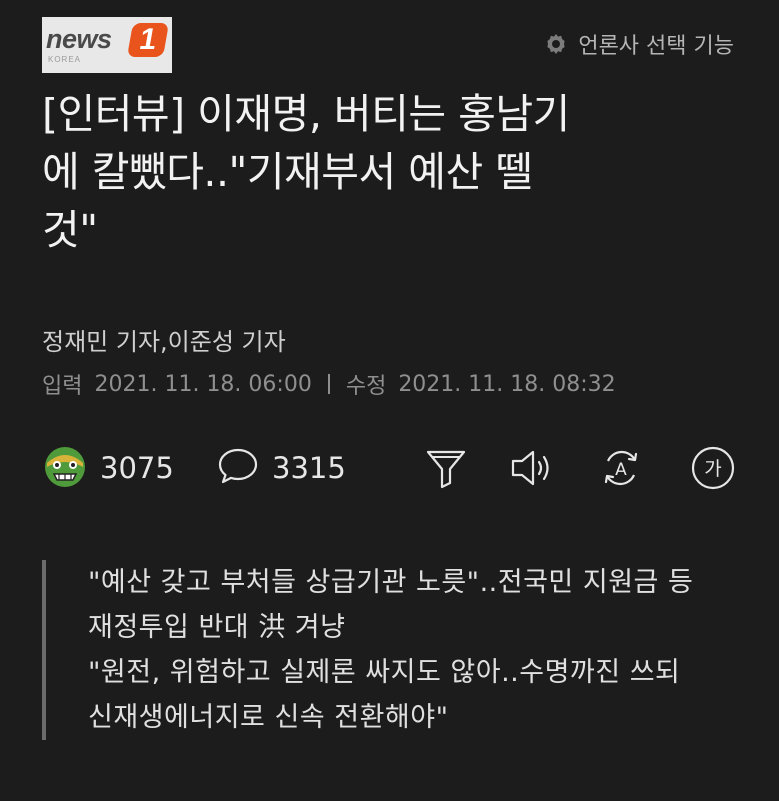 The height and width of the screenshot is (801, 779). Describe the element at coordinates (556, 44) in the screenshot. I see `gear-icon` at that location.